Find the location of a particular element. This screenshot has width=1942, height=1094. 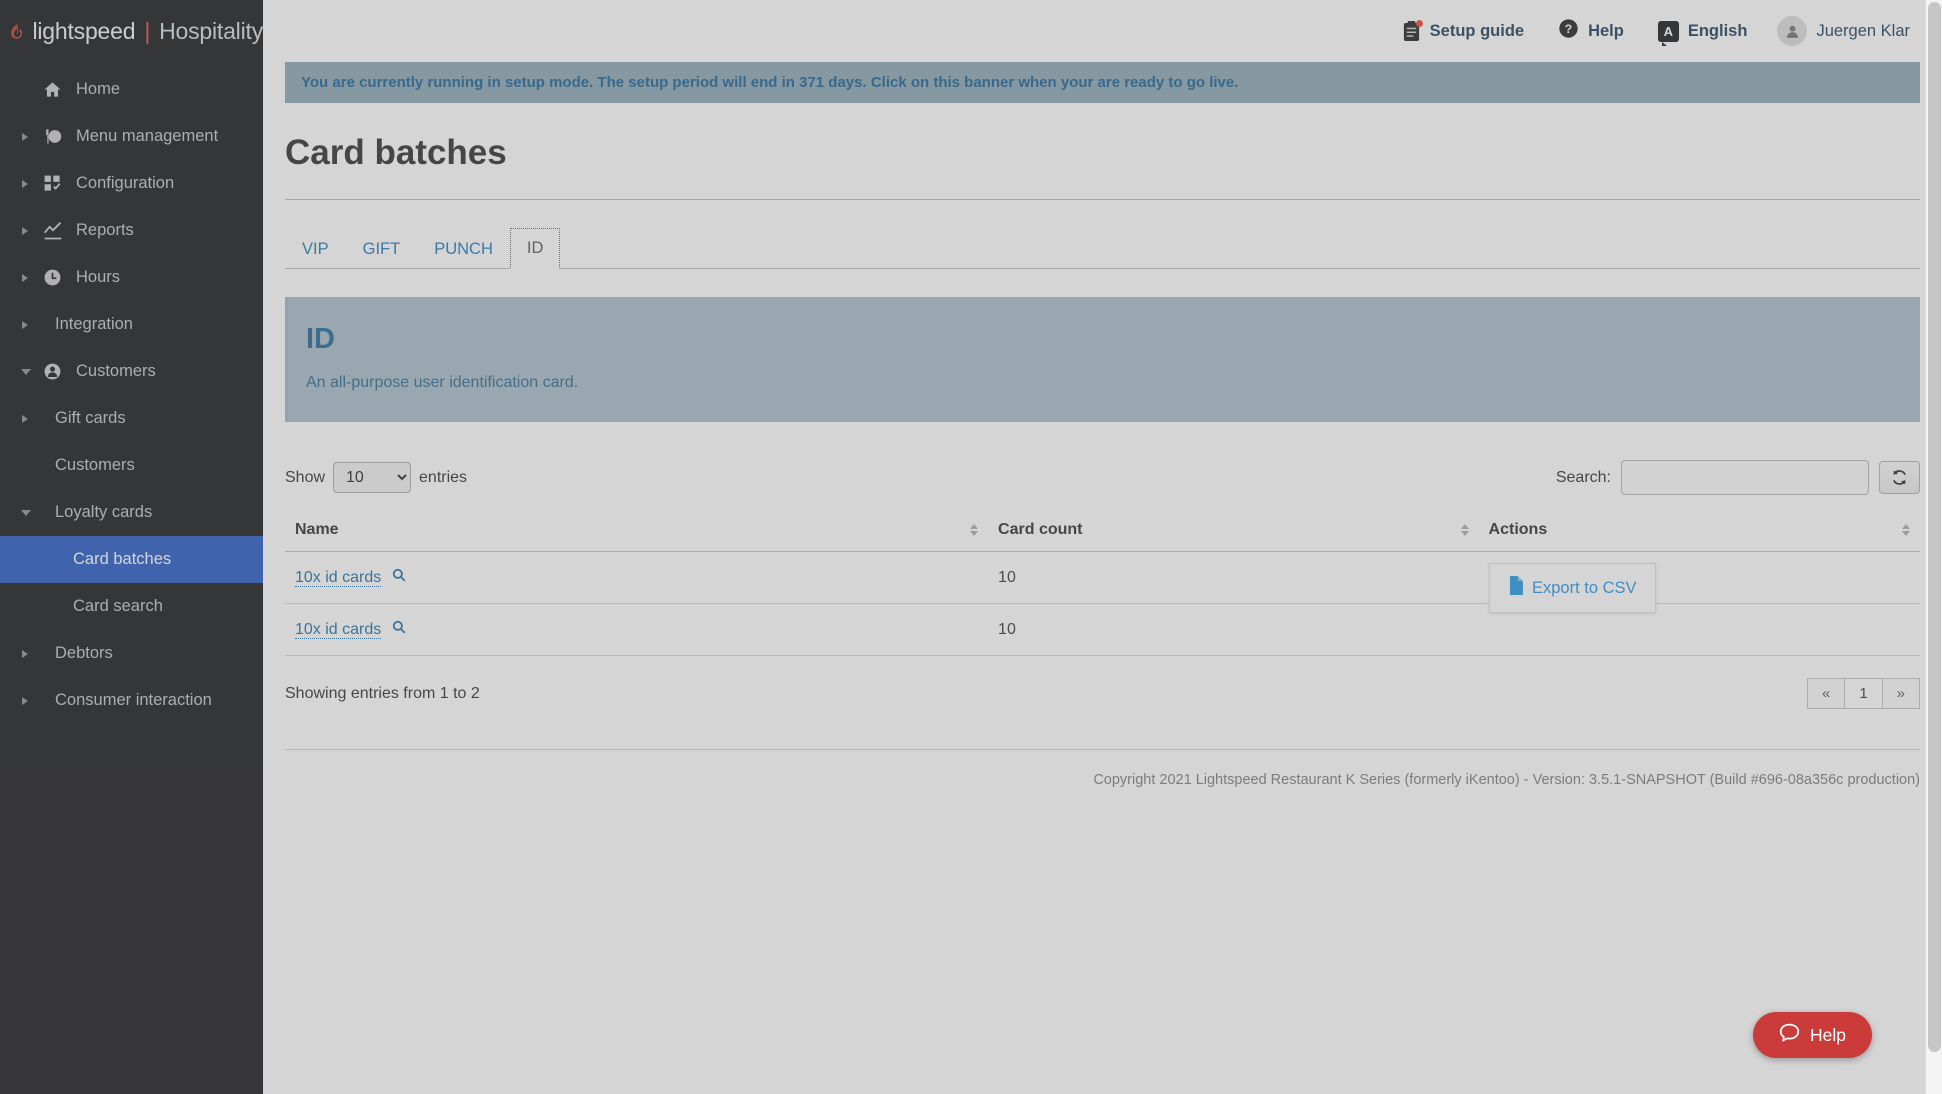

brand-logo: lightspeed | Hospitality is located at coordinates (131, 31).